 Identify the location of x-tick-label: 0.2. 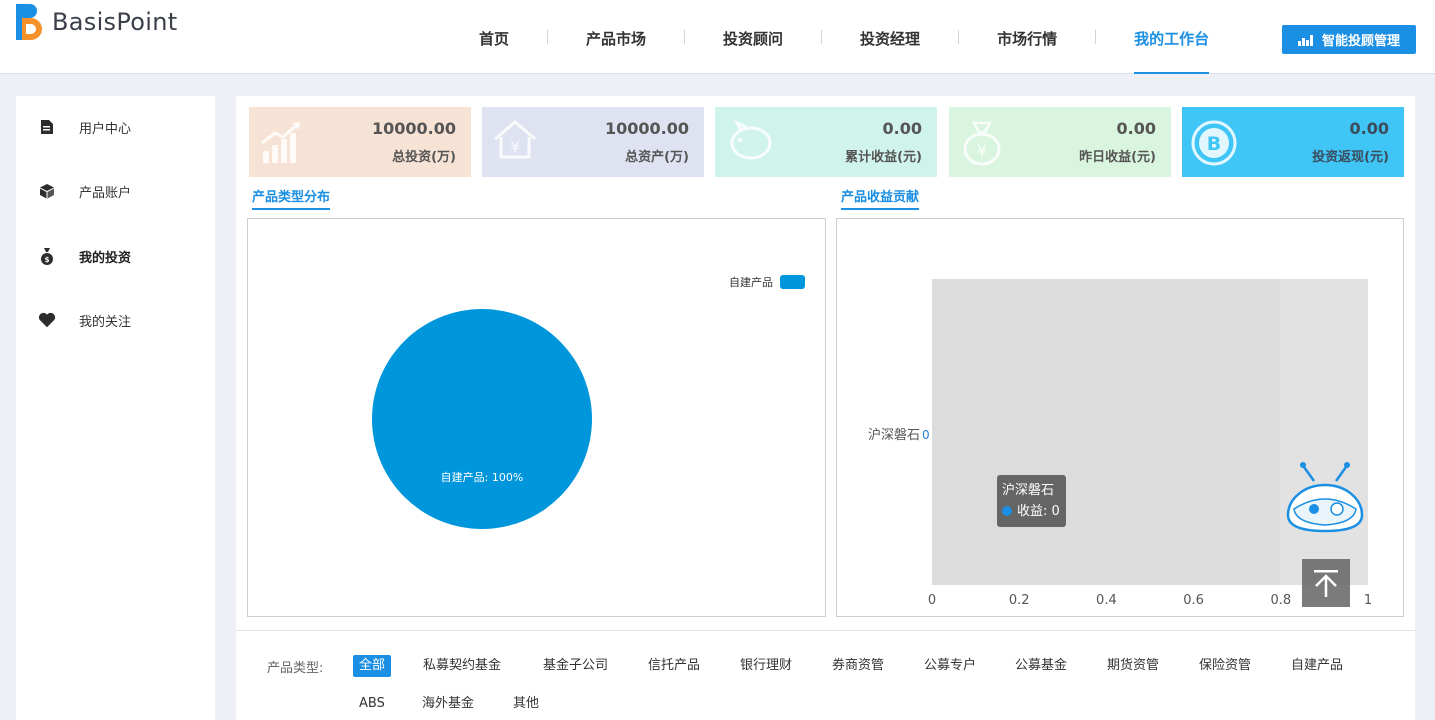
(1019, 600).